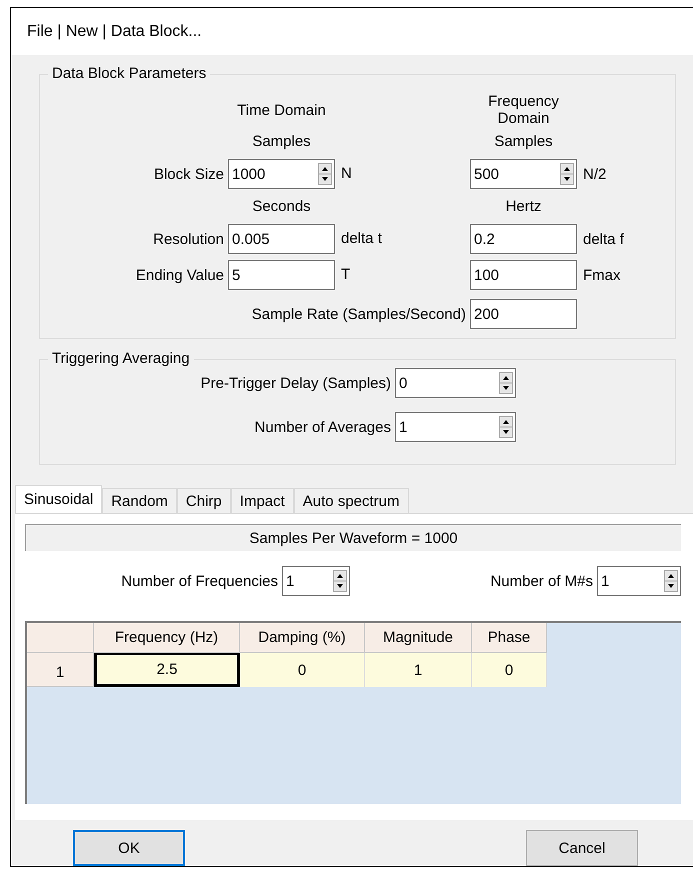 This screenshot has height=872, width=693. Describe the element at coordinates (296, 383) in the screenshot. I see `field-label: Pre-Trigger Delay (Samples)` at that location.